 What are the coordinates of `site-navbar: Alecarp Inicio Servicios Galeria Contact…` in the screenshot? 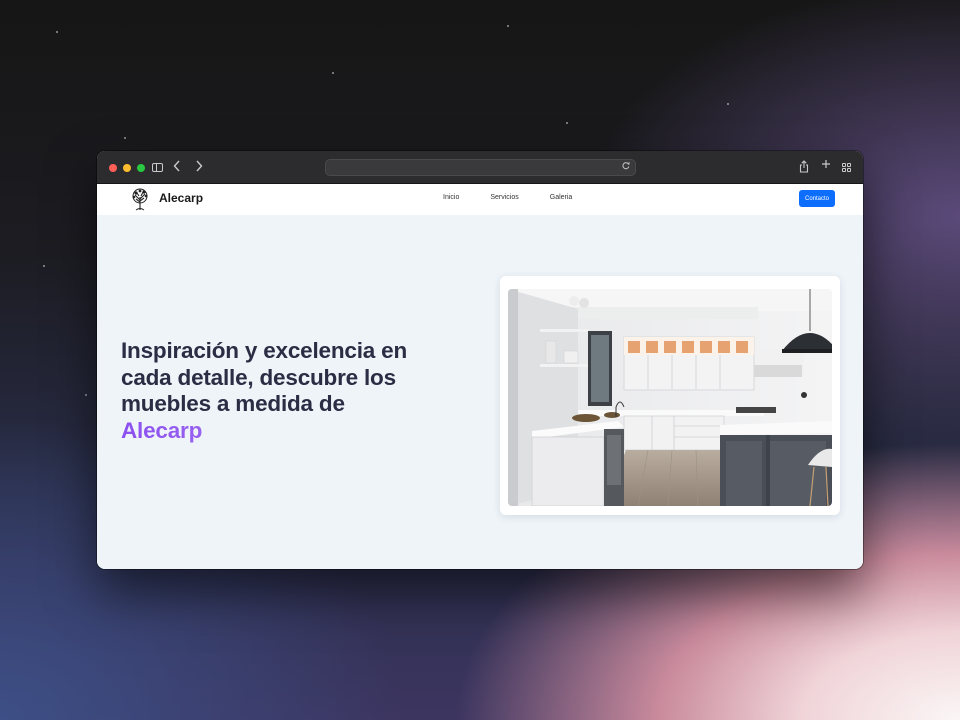 It's located at (480, 199).